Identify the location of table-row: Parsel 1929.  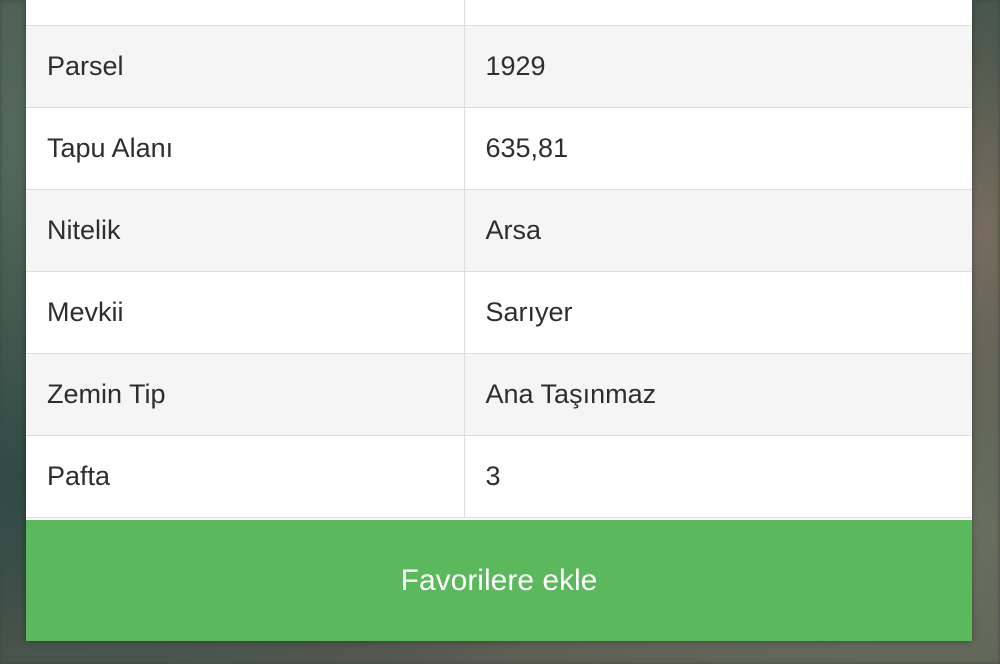
(499, 66).